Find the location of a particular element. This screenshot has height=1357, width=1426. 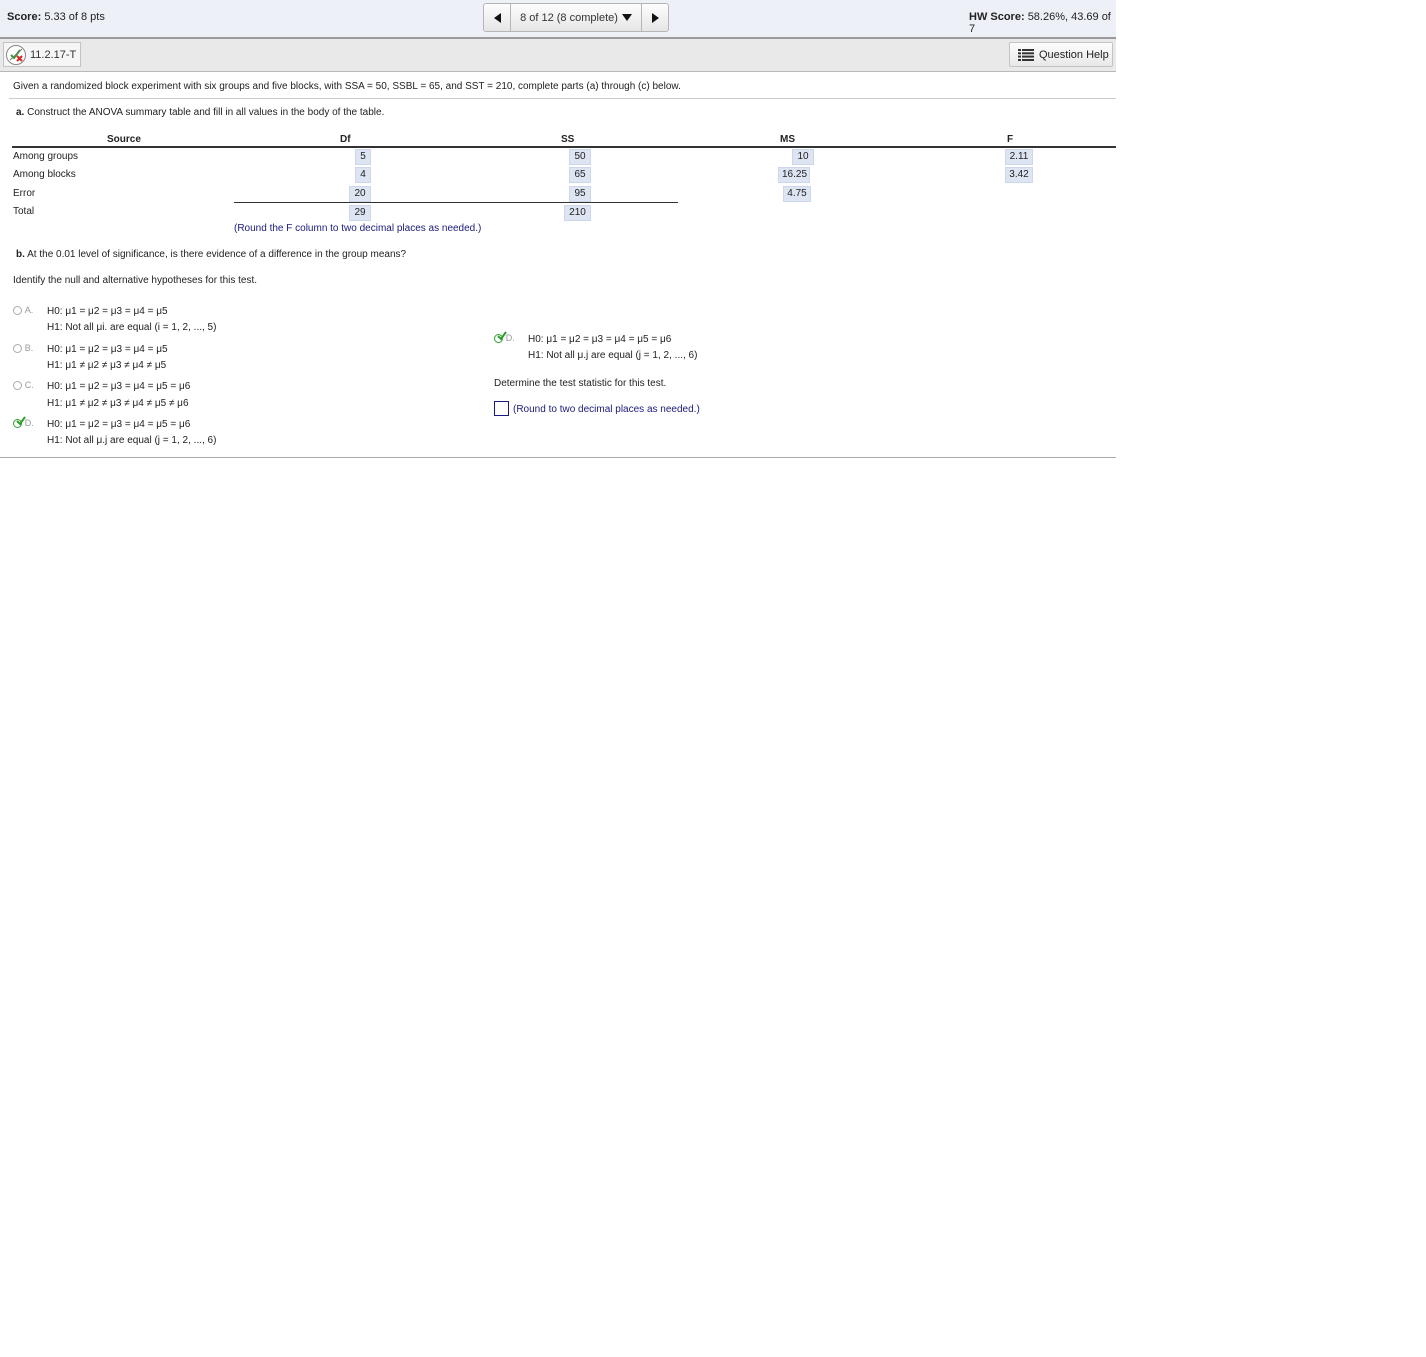

option-a-h0: H0: μ1 = μ2 = μ3 = μ4 = μ5 is located at coordinates (107, 311).